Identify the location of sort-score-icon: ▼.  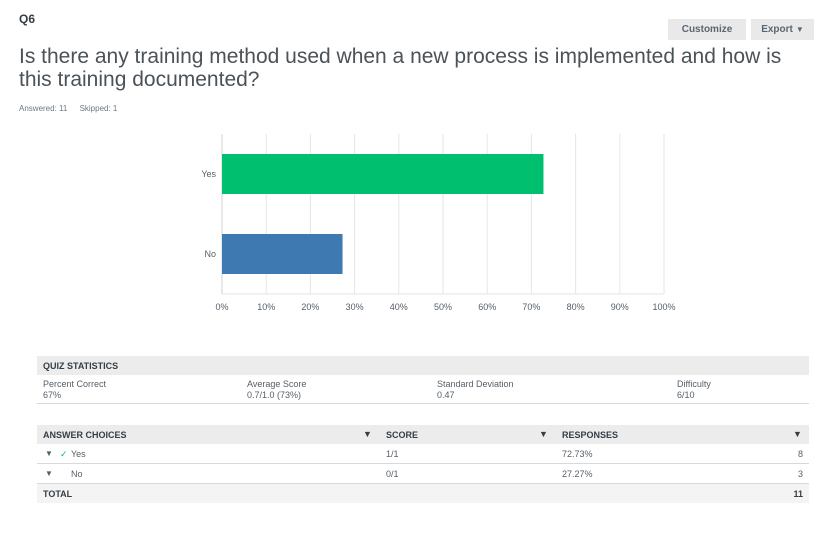
(543, 434).